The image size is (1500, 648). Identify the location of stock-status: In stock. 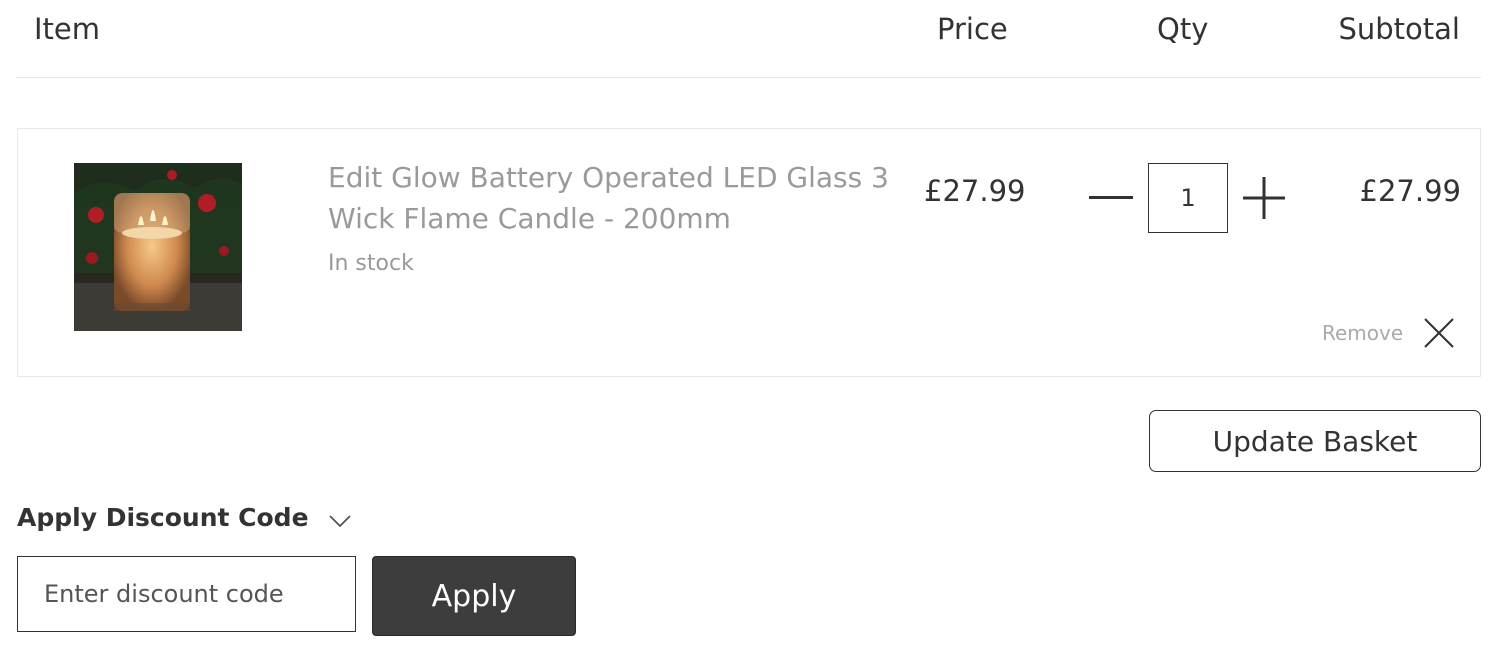
(371, 263).